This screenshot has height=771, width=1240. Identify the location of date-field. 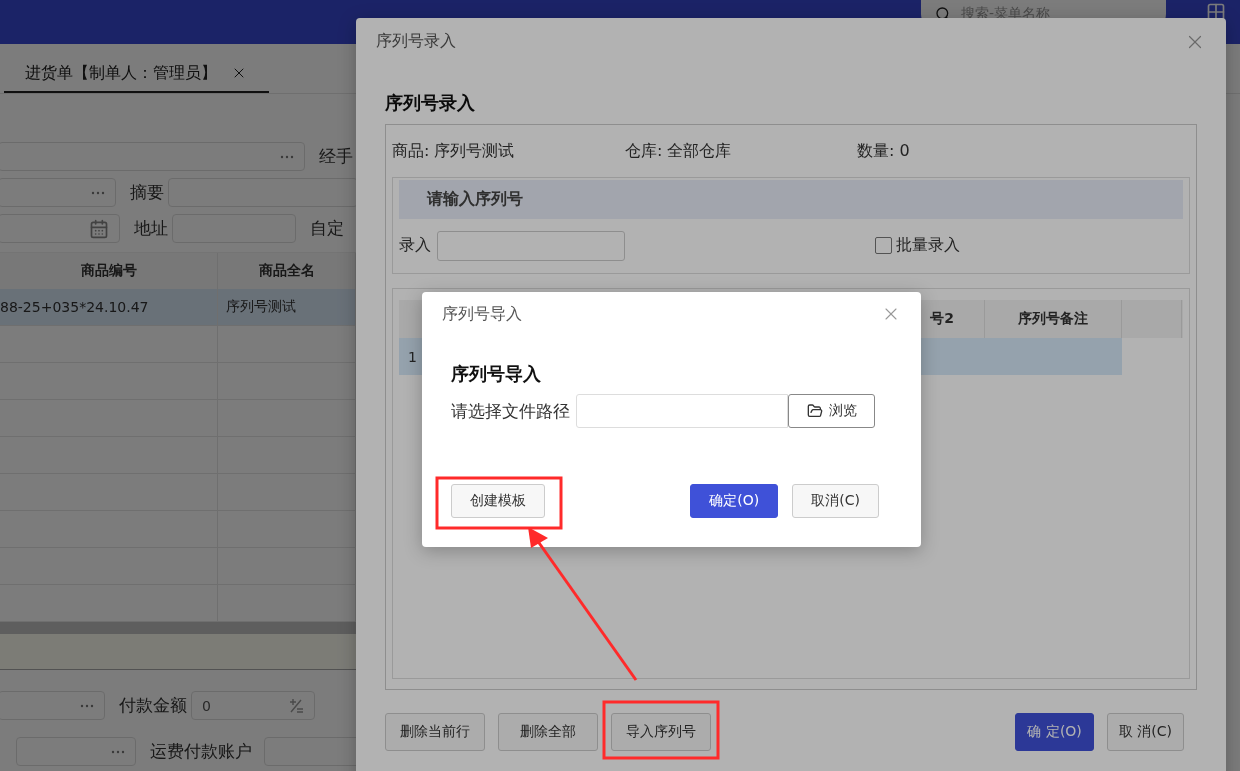
(60, 228).